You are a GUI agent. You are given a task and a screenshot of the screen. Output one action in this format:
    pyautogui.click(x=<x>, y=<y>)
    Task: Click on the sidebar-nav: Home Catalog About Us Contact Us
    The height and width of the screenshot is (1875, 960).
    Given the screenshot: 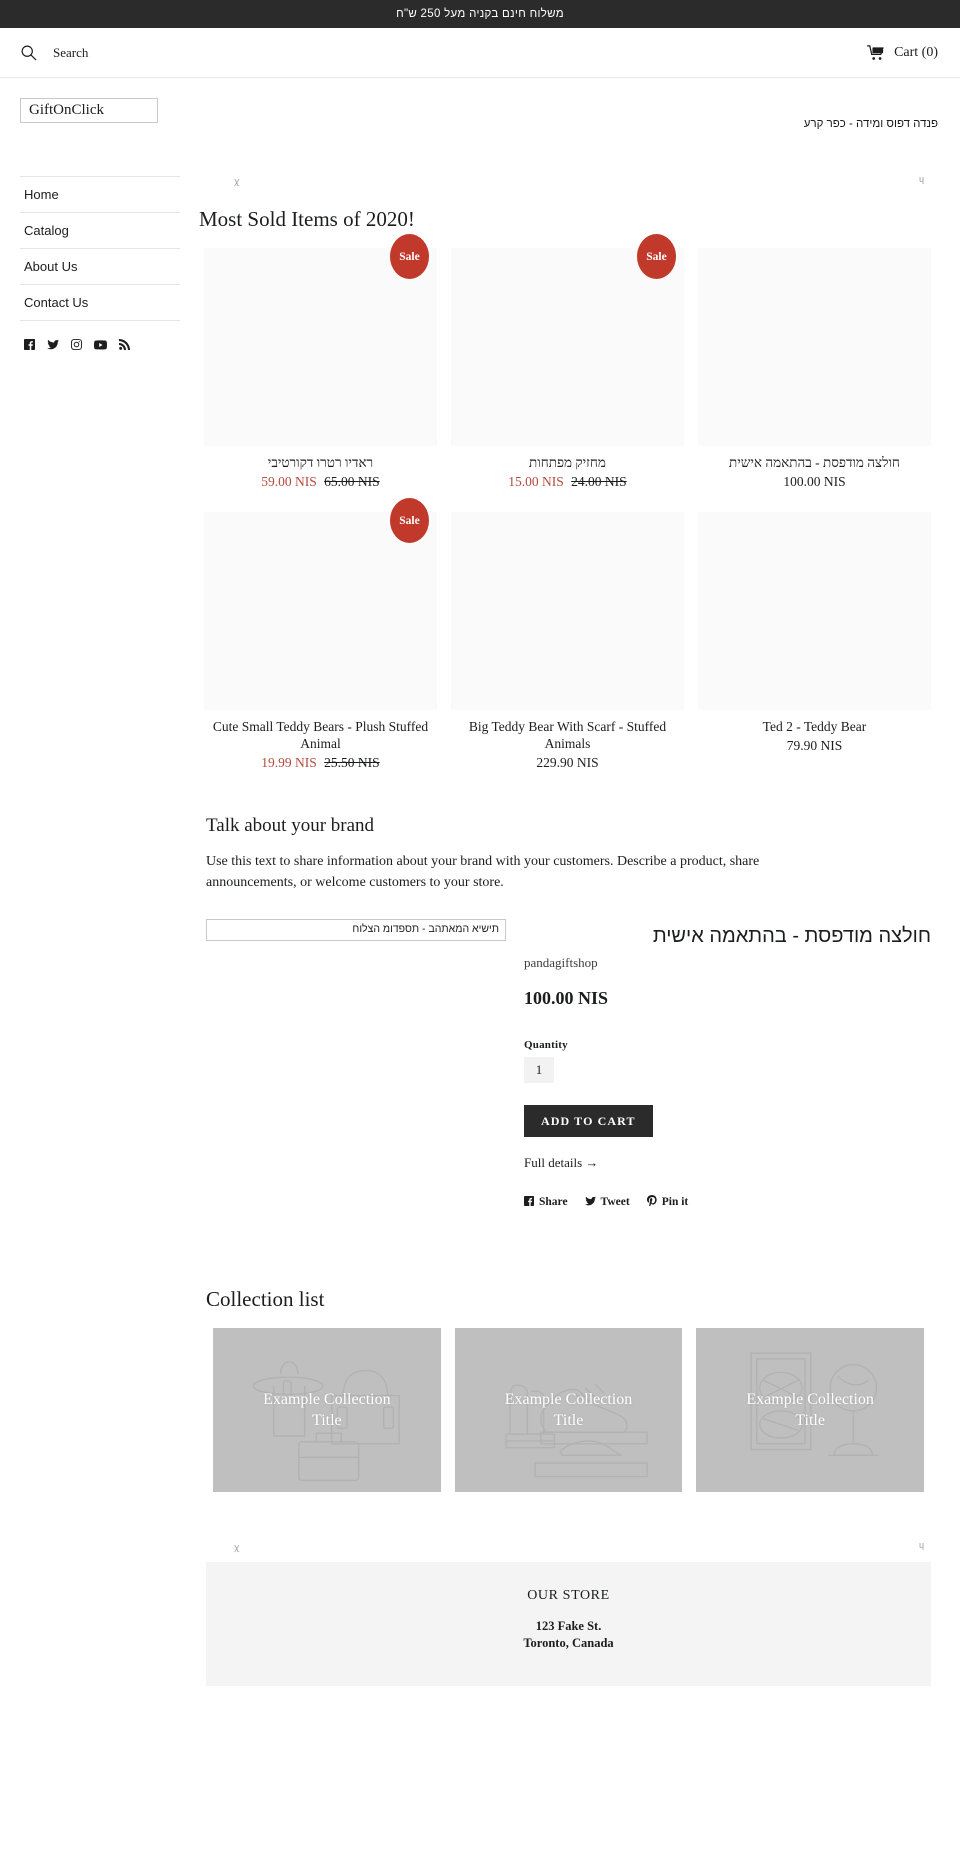 What is the action you would take?
    pyautogui.click(x=100, y=248)
    